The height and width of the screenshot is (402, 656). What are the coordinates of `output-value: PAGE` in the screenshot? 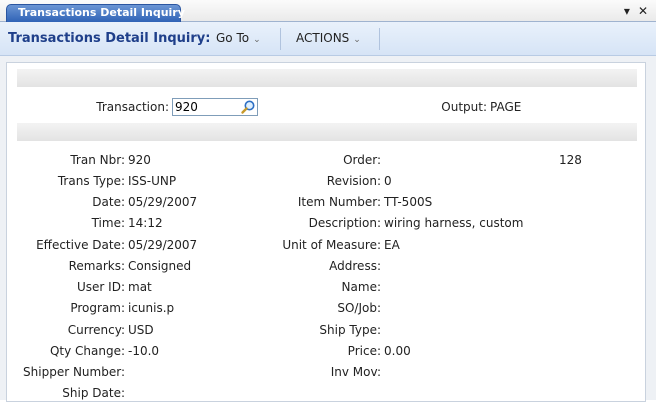 It's located at (506, 107).